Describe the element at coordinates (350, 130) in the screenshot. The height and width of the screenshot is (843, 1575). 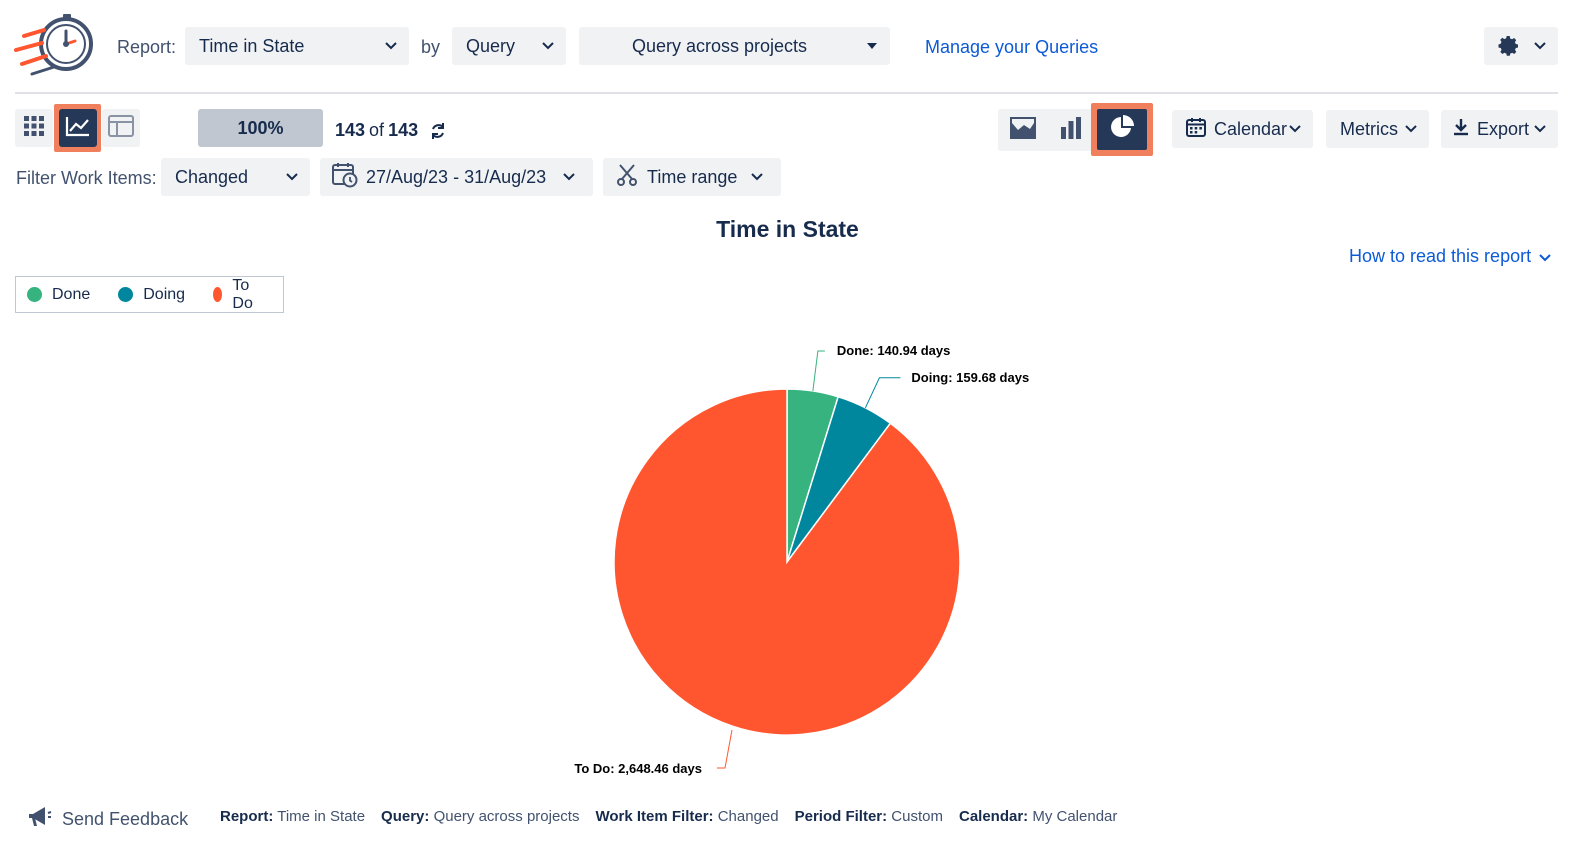
I see `count-current: 143` at that location.